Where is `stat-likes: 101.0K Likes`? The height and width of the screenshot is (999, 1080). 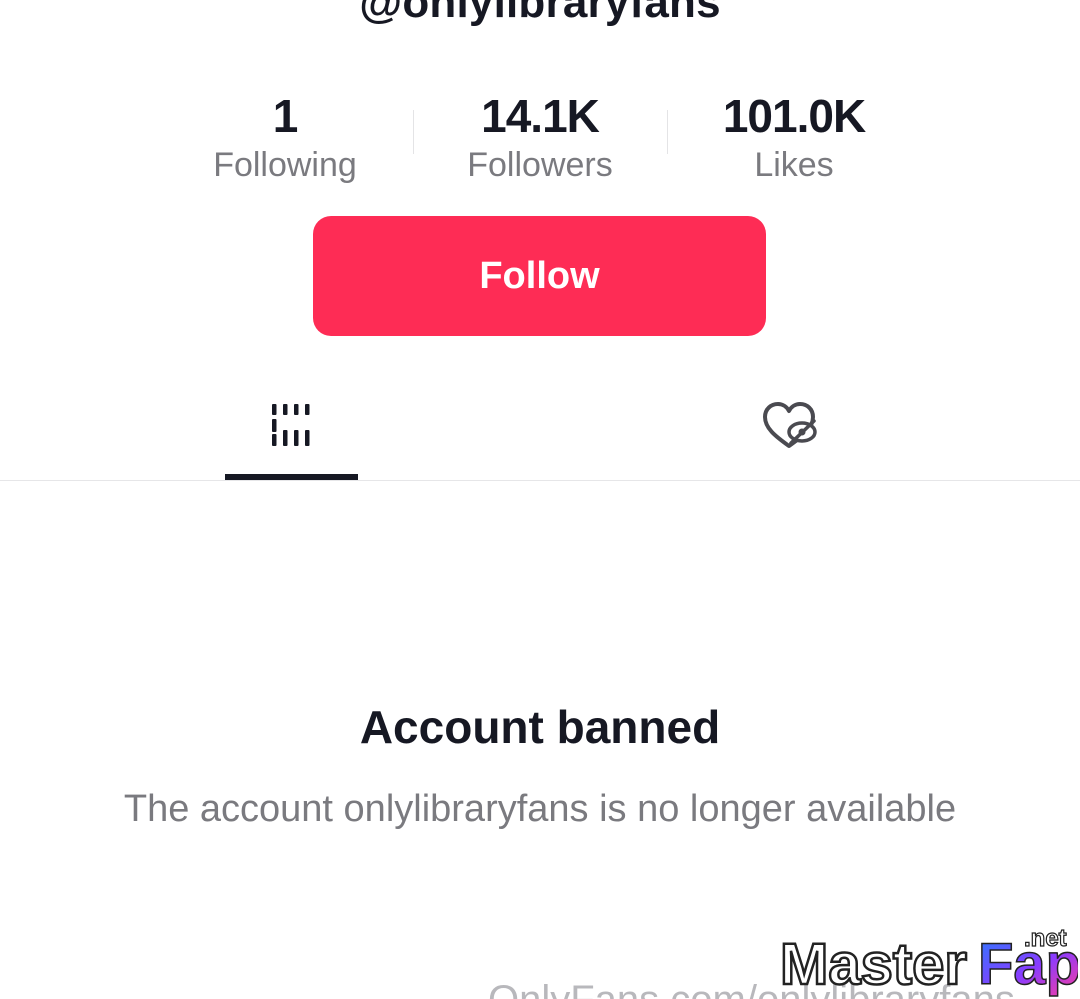 stat-likes: 101.0K Likes is located at coordinates (794, 137).